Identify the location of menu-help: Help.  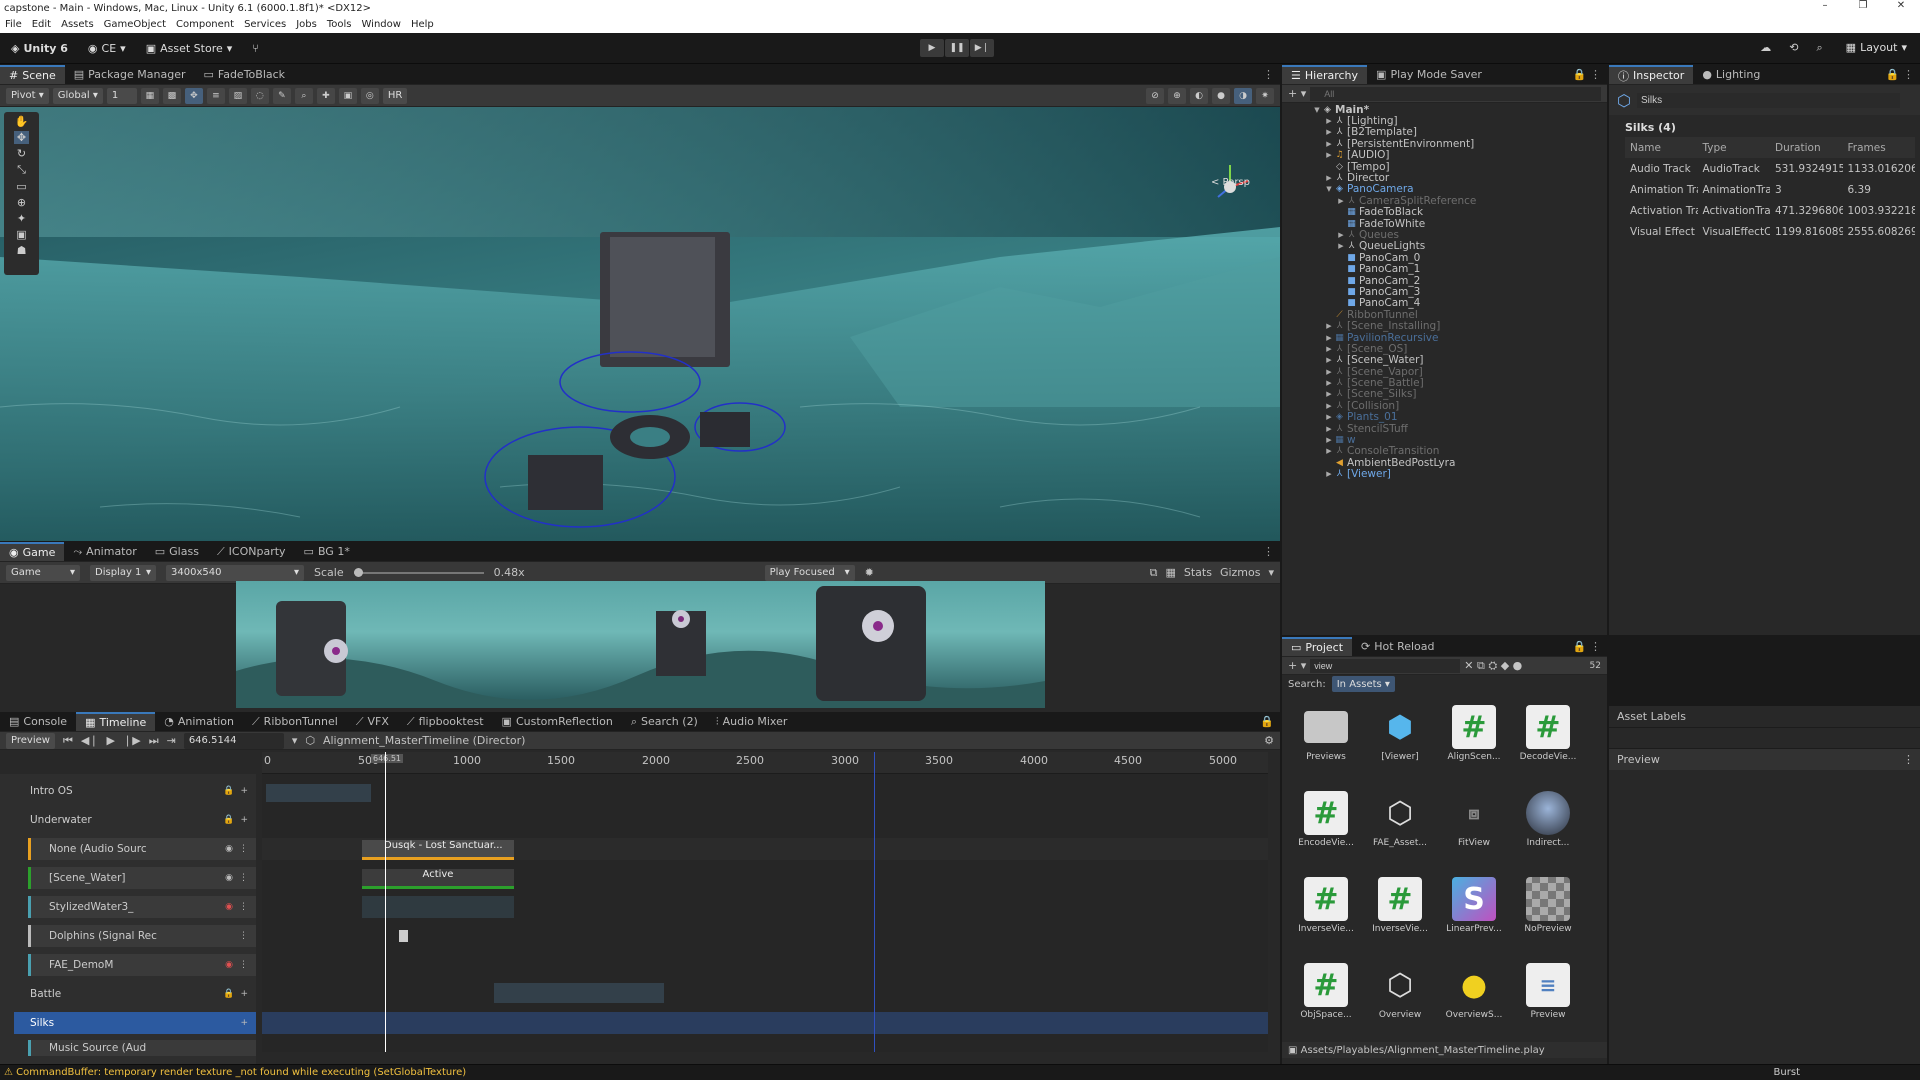
(422, 24).